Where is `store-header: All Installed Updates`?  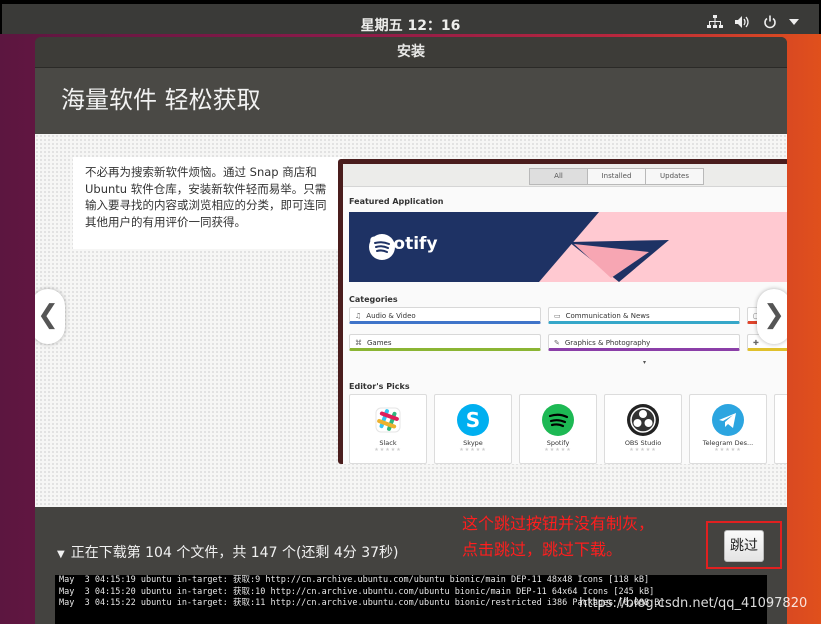
store-header: All Installed Updates is located at coordinates (565, 175).